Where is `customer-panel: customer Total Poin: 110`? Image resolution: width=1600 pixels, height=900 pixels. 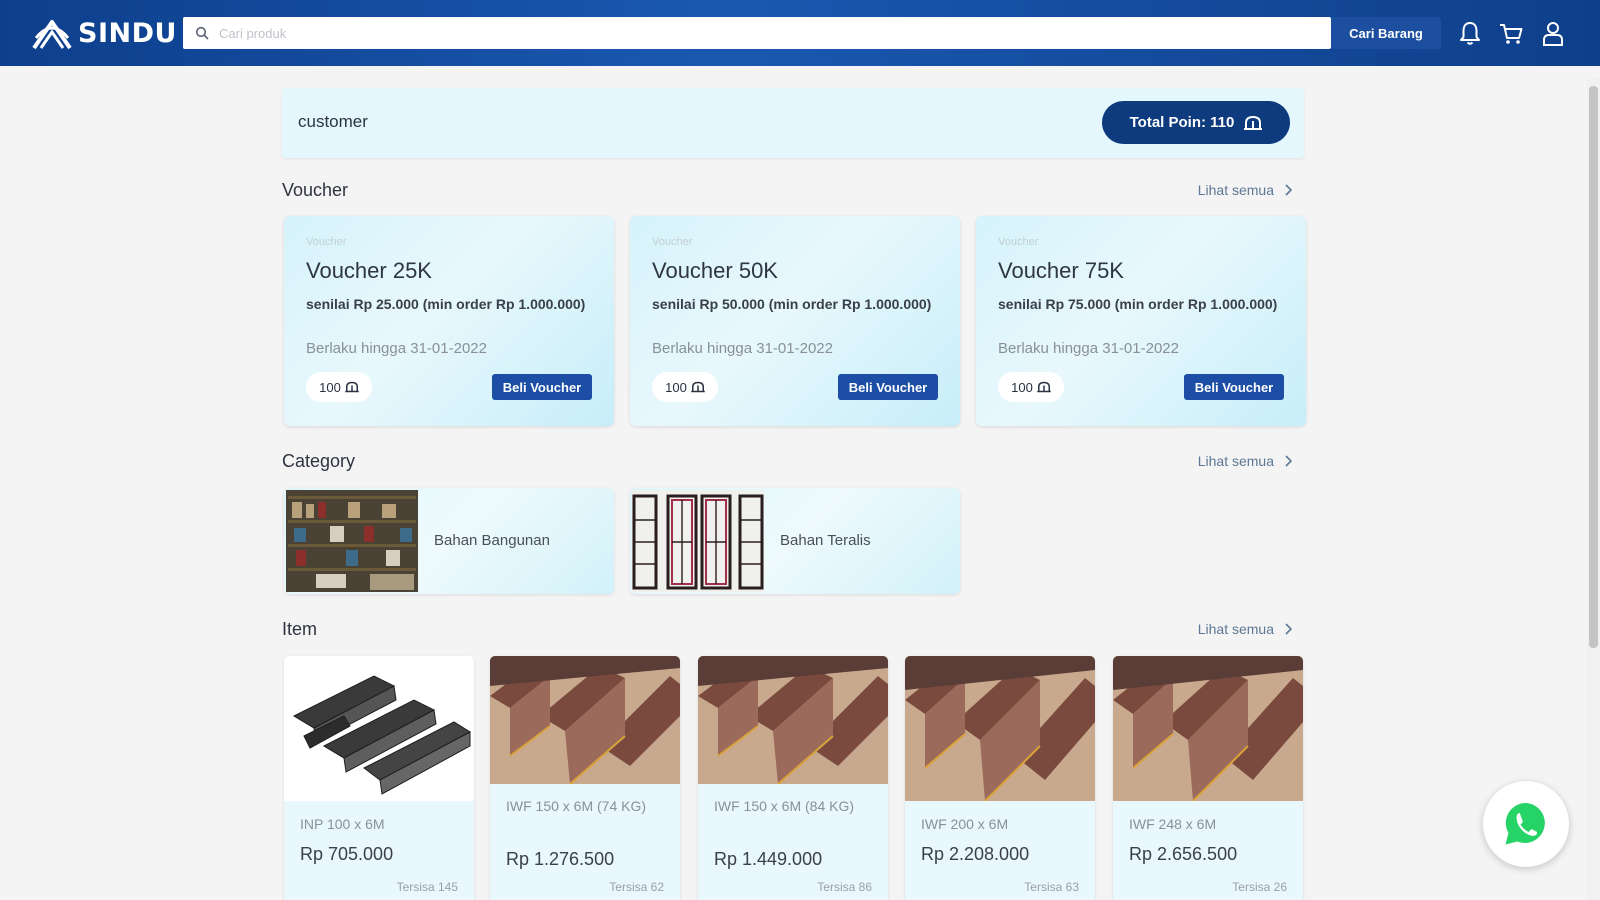
customer-panel: customer Total Poin: 110 is located at coordinates (793, 123).